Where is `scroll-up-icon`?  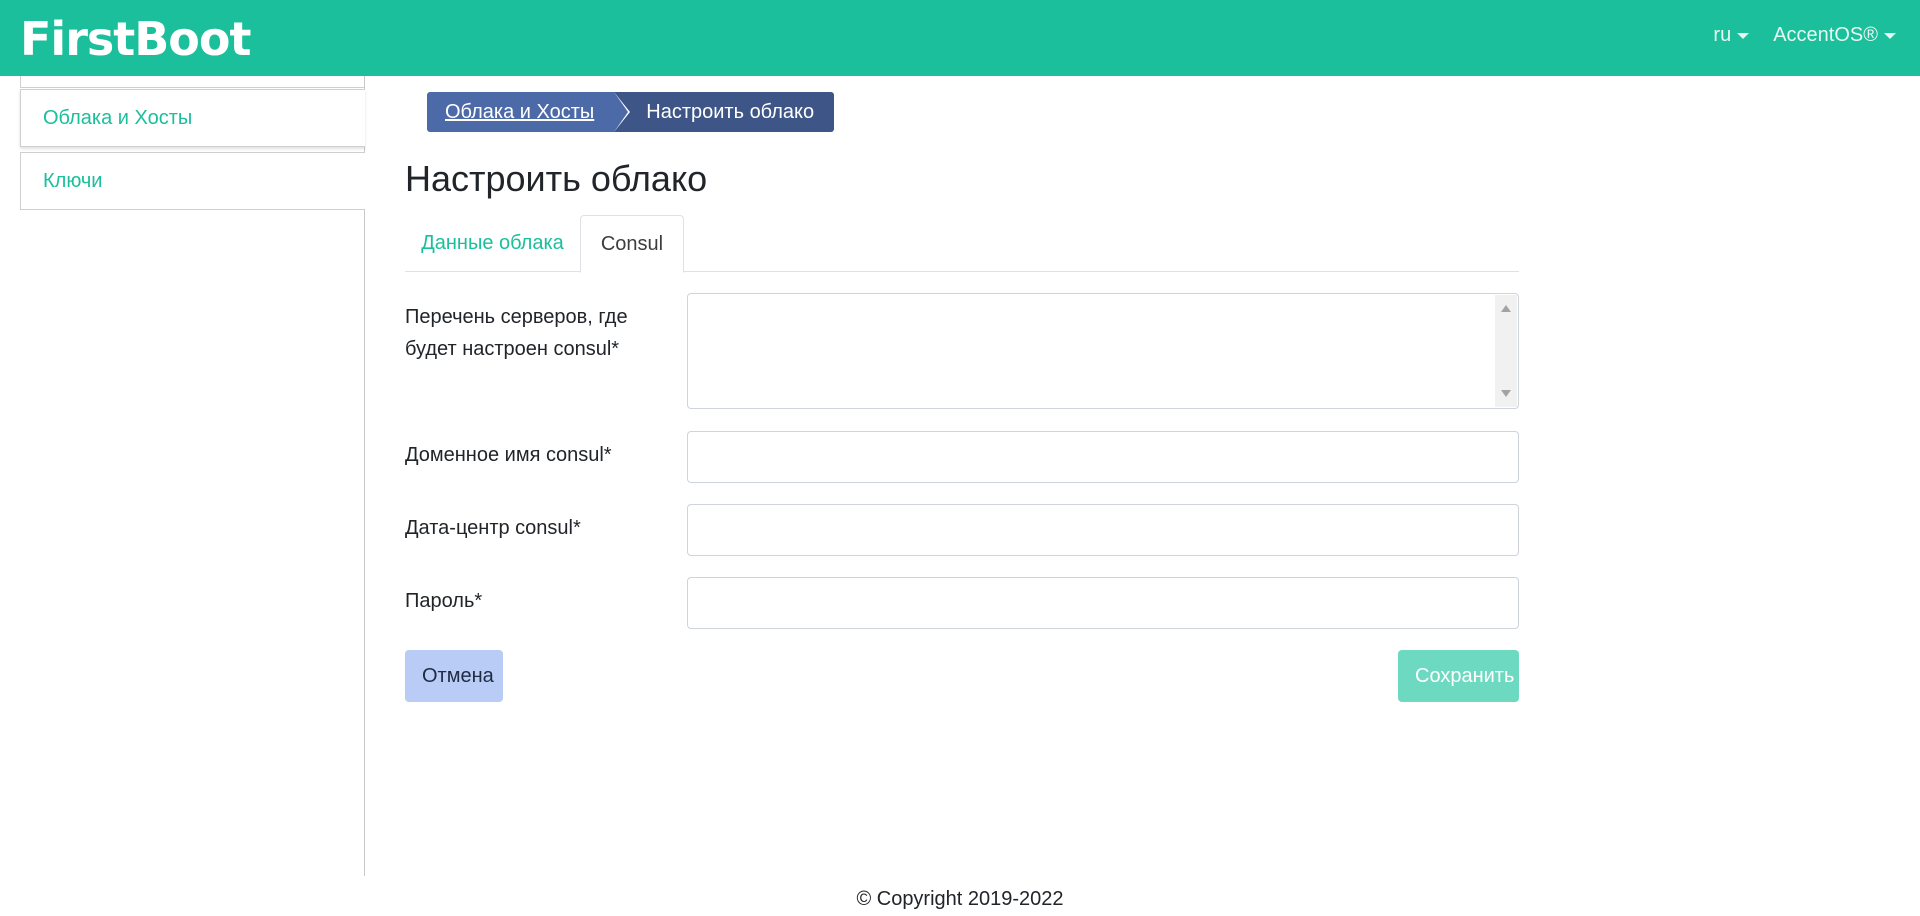 scroll-up-icon is located at coordinates (1506, 308).